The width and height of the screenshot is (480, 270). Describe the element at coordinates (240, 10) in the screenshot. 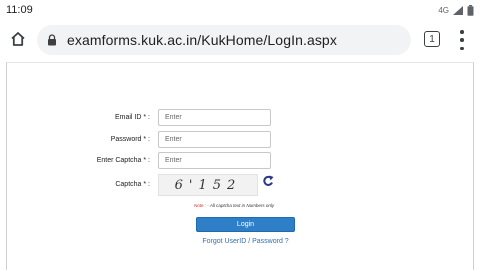

I see `status-bar: 11:09 4G` at that location.